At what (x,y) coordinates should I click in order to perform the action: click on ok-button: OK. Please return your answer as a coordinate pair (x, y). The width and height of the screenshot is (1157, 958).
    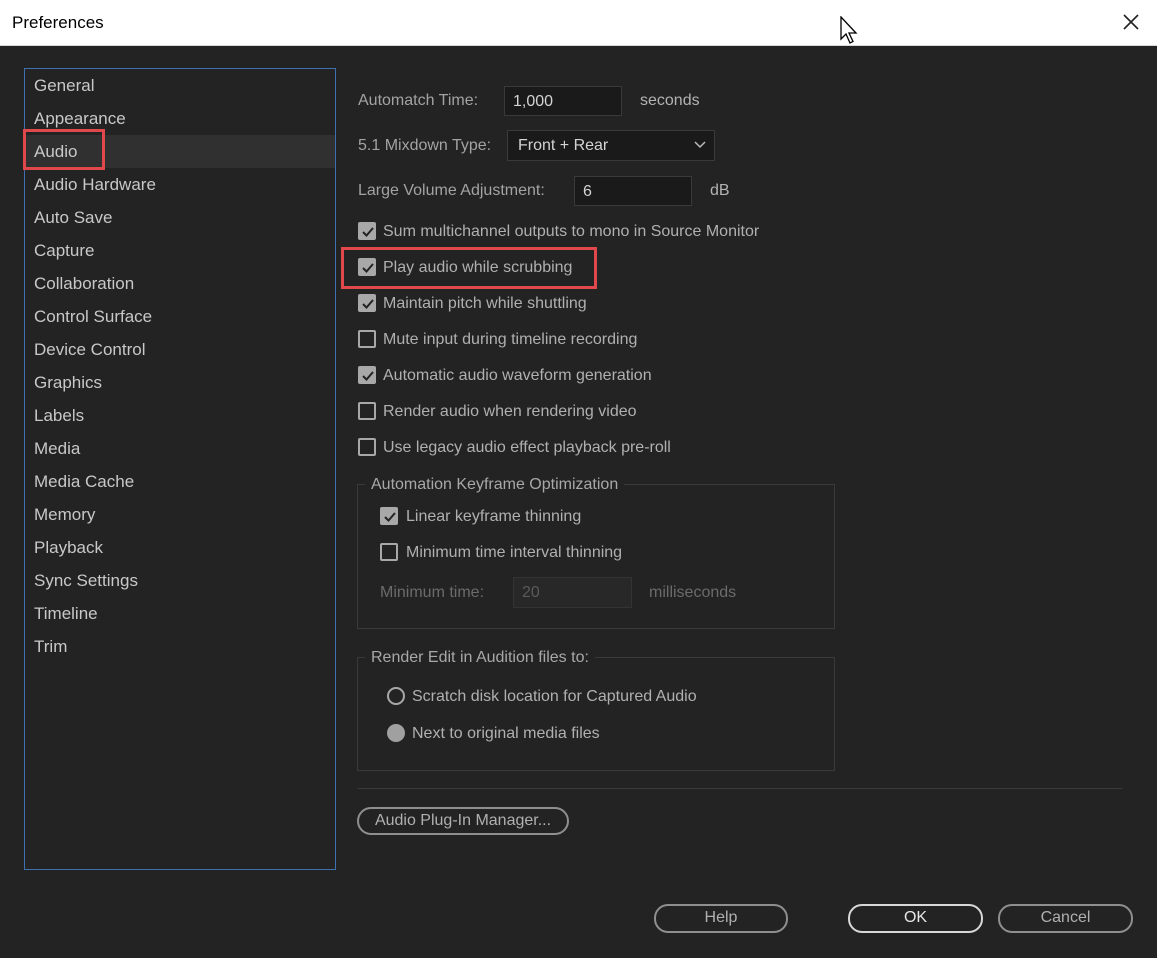
    Looking at the image, I should click on (915, 918).